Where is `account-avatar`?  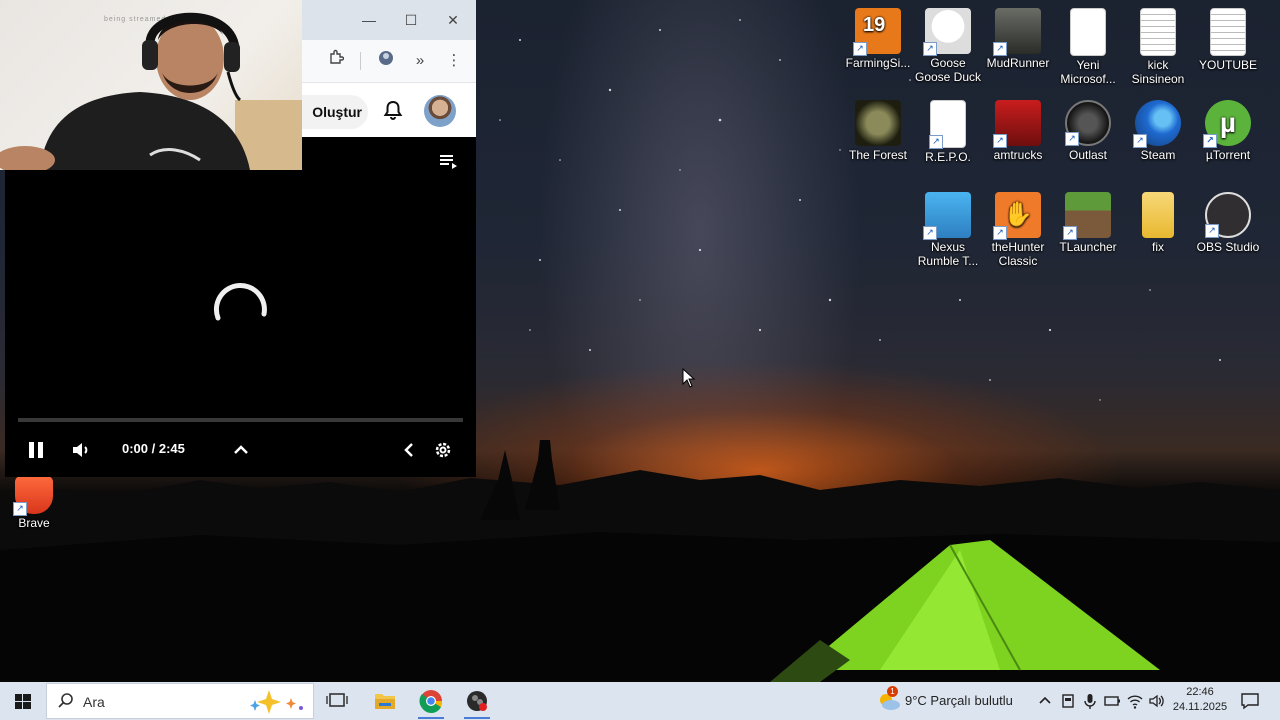
account-avatar is located at coordinates (440, 111).